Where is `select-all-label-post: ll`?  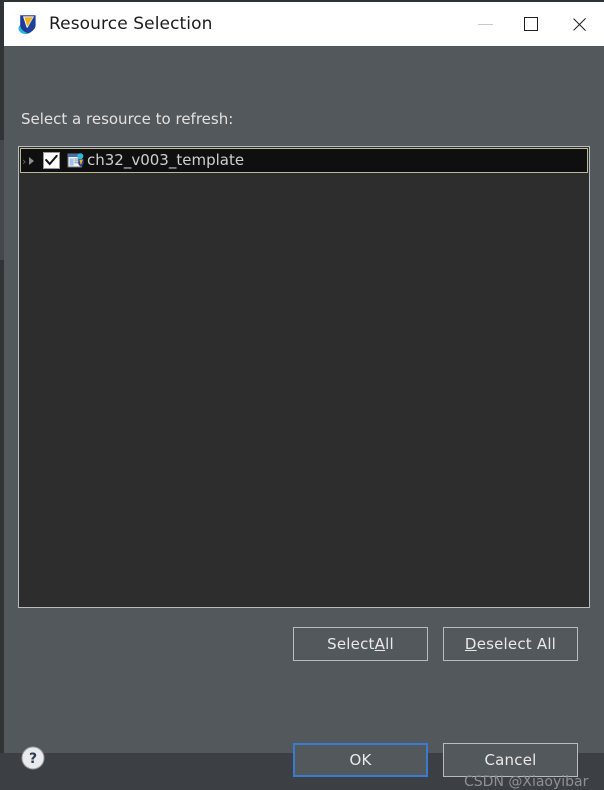
select-all-label-post: ll is located at coordinates (389, 644).